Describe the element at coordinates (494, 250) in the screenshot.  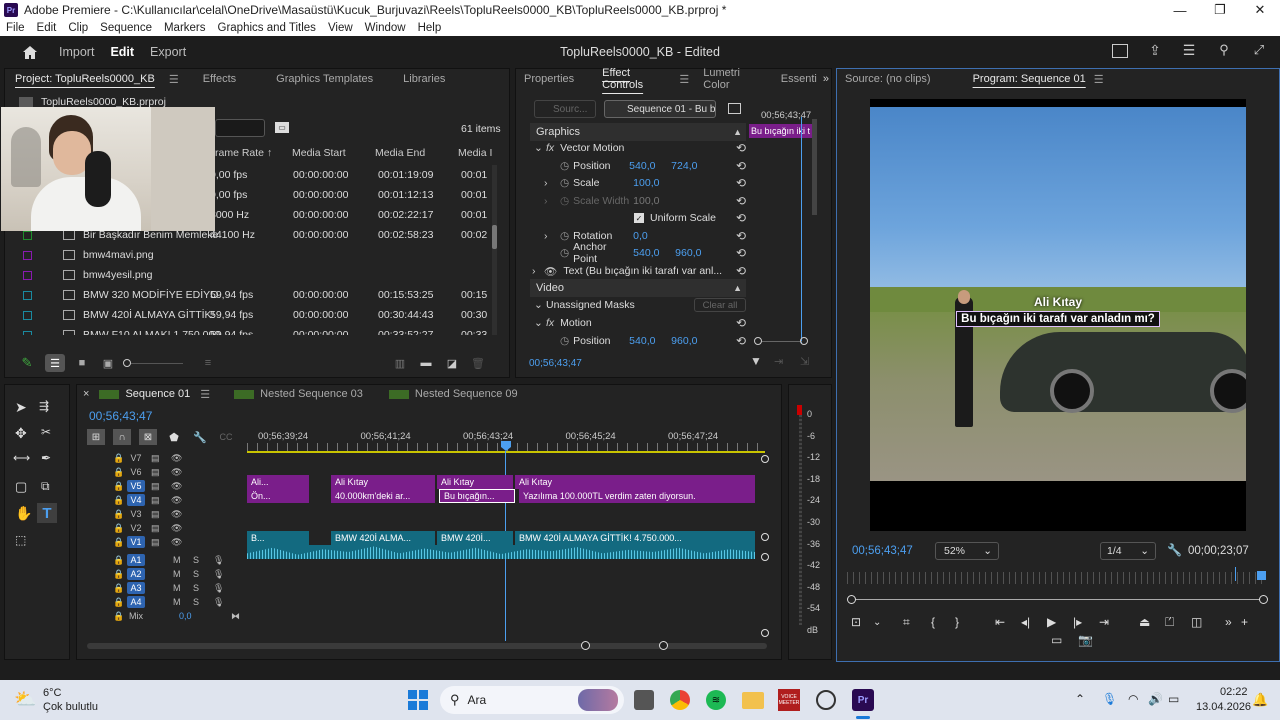
I see `project-scrollbar` at that location.